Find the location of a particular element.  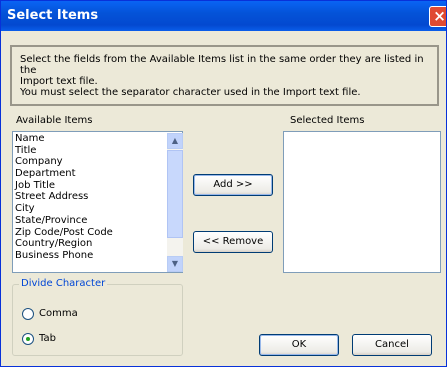

available-items-scrollbar: ▲ ▼ is located at coordinates (175, 202).